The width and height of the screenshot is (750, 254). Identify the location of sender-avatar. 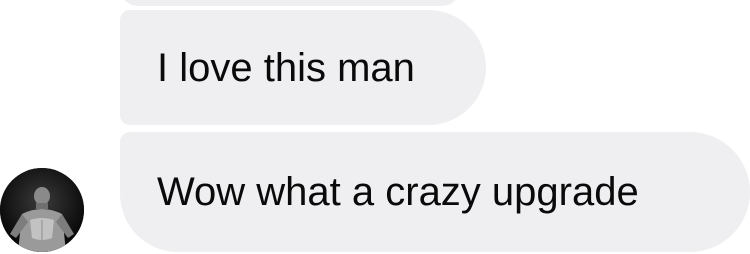
(42, 210).